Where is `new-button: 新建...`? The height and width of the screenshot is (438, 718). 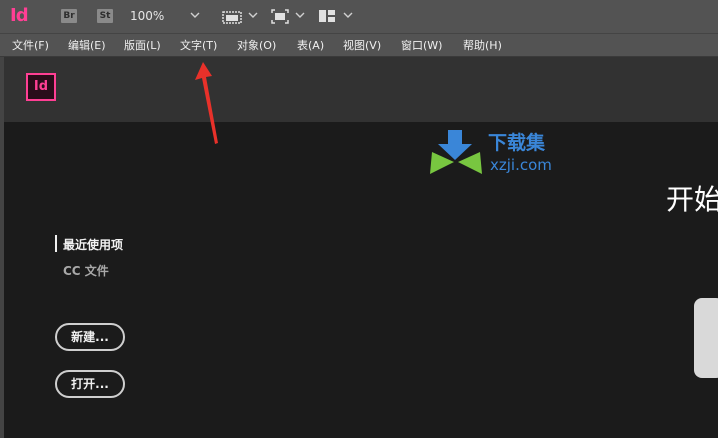 new-button: 新建... is located at coordinates (90, 337).